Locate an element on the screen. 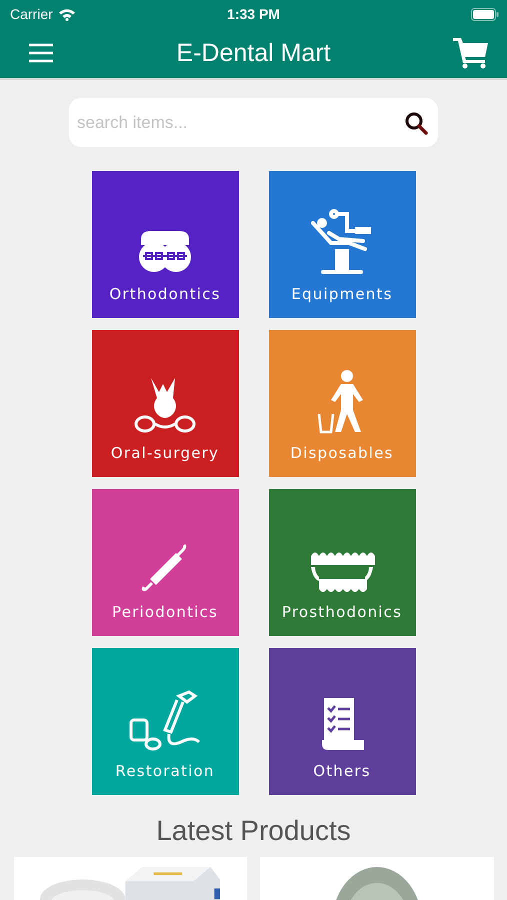 The width and height of the screenshot is (507, 900). category-tile: Equipments is located at coordinates (342, 244).